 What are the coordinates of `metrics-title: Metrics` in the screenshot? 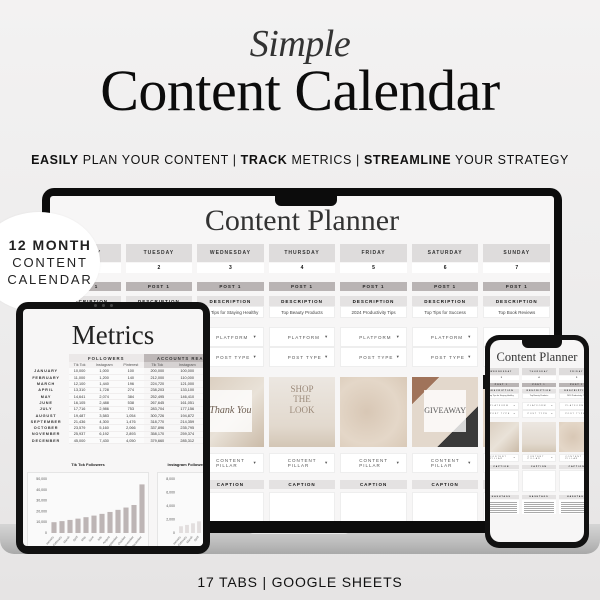 It's located at (113, 335).